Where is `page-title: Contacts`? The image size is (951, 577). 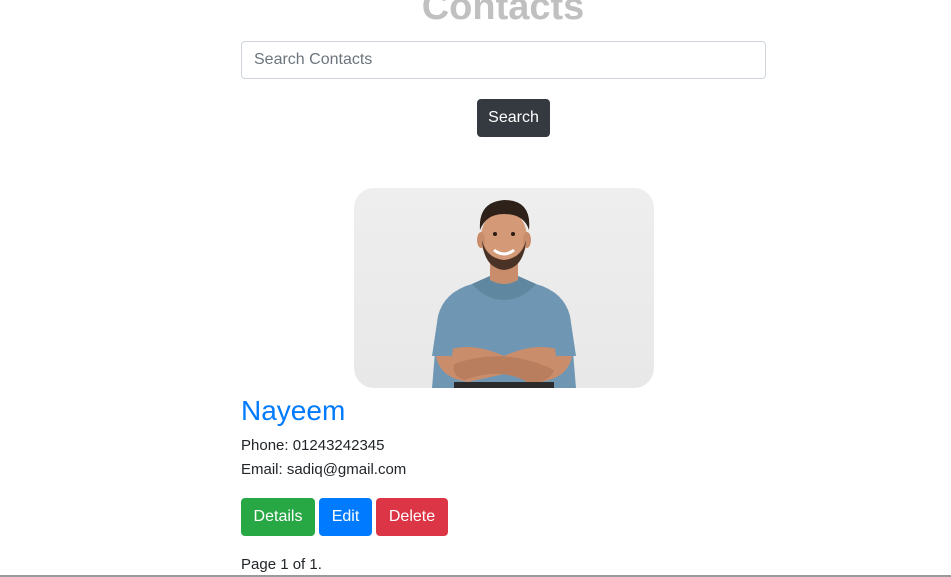
page-title: Contacts is located at coordinates (503, 14).